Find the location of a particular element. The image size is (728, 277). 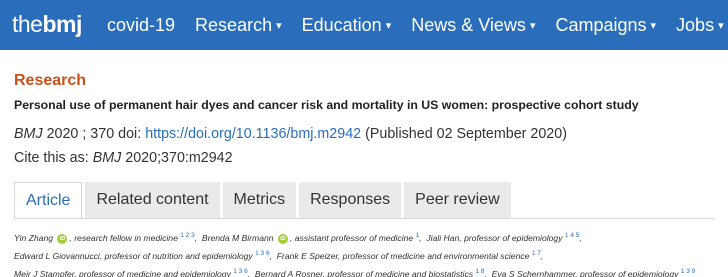

doi-link: https://doi.org/10.1136/bmj.m2942 is located at coordinates (253, 134).